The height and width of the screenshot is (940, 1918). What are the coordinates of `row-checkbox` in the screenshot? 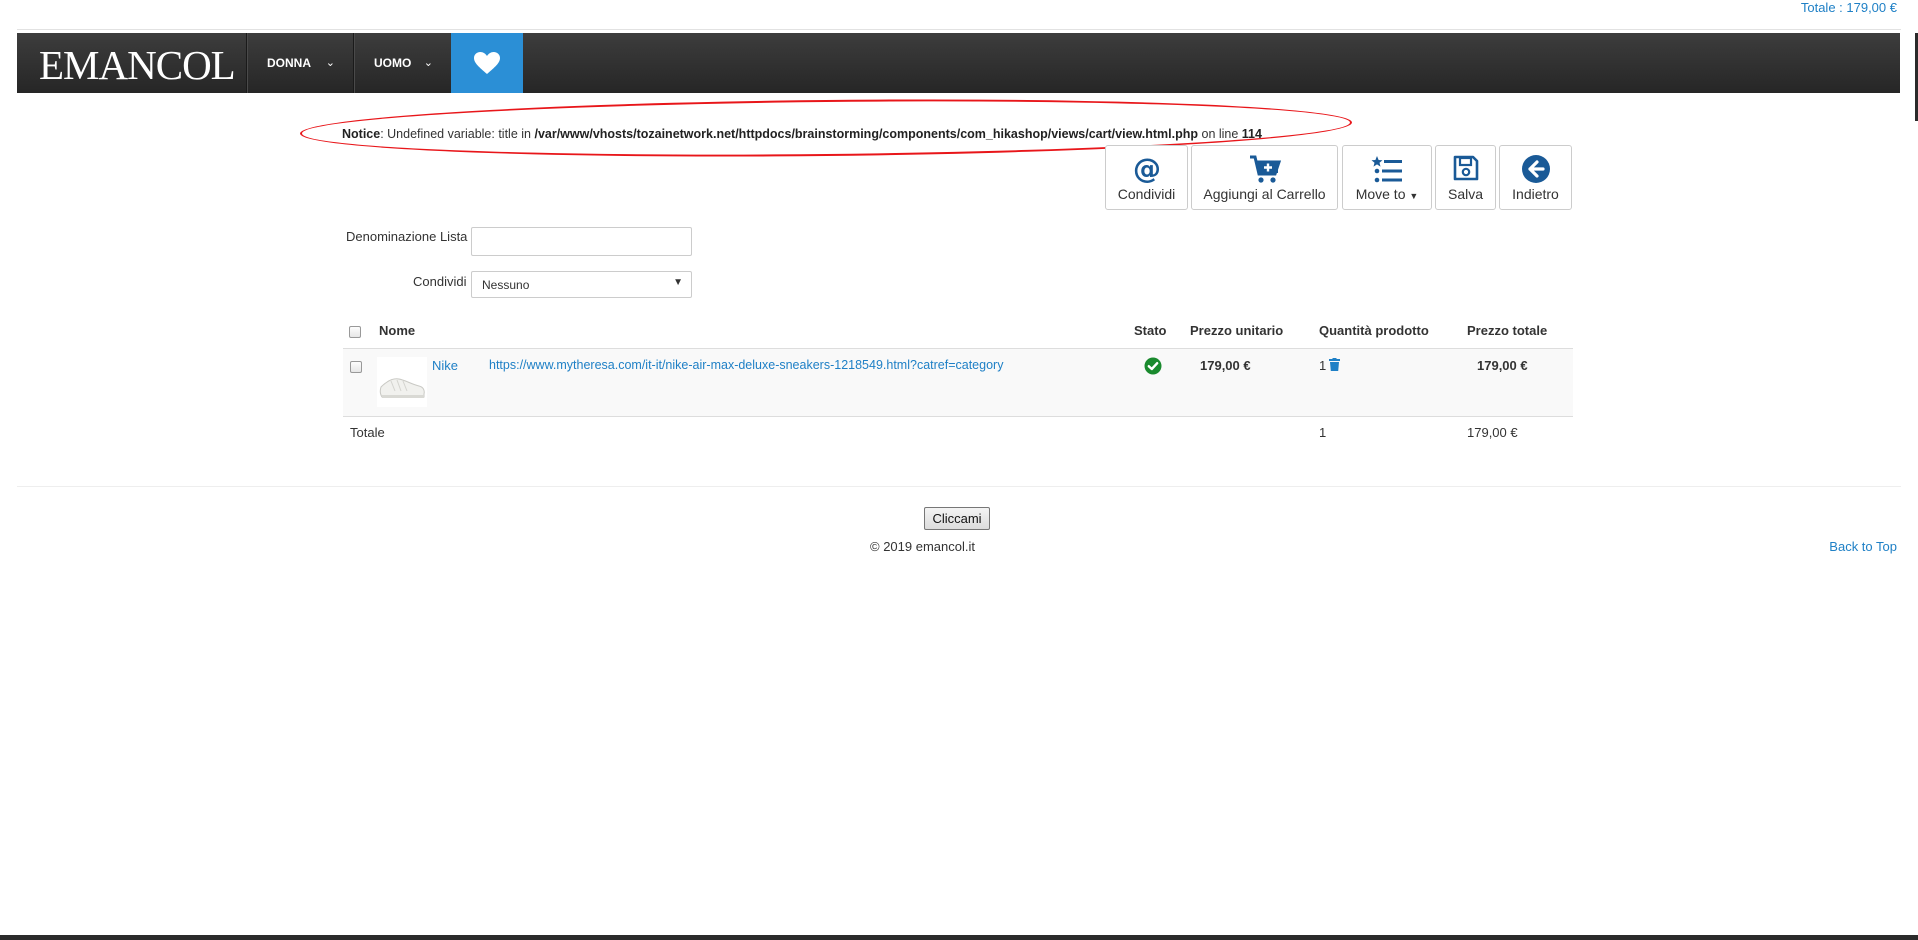 It's located at (356, 367).